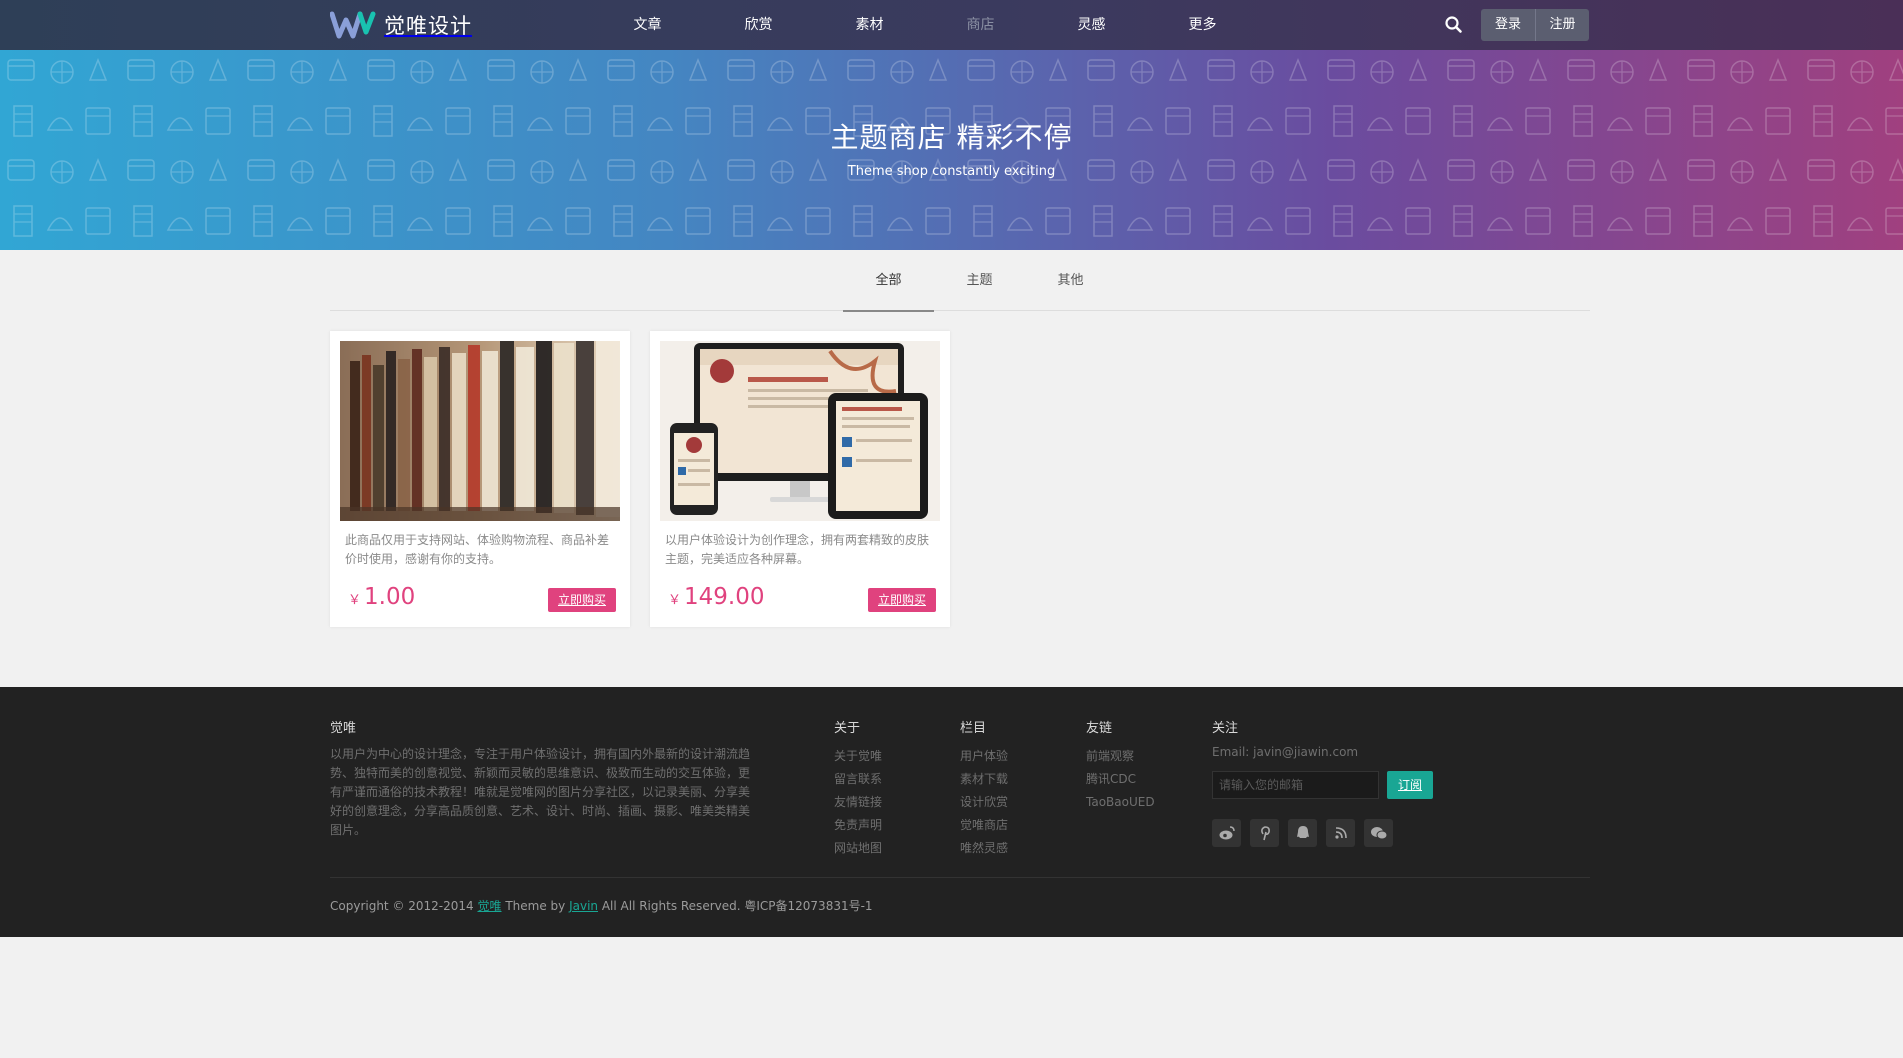  I want to click on footer-col-sections: 用户体验 素材下载 设计欣赏 觉唯商店 唯然灵感, so click(984, 802).